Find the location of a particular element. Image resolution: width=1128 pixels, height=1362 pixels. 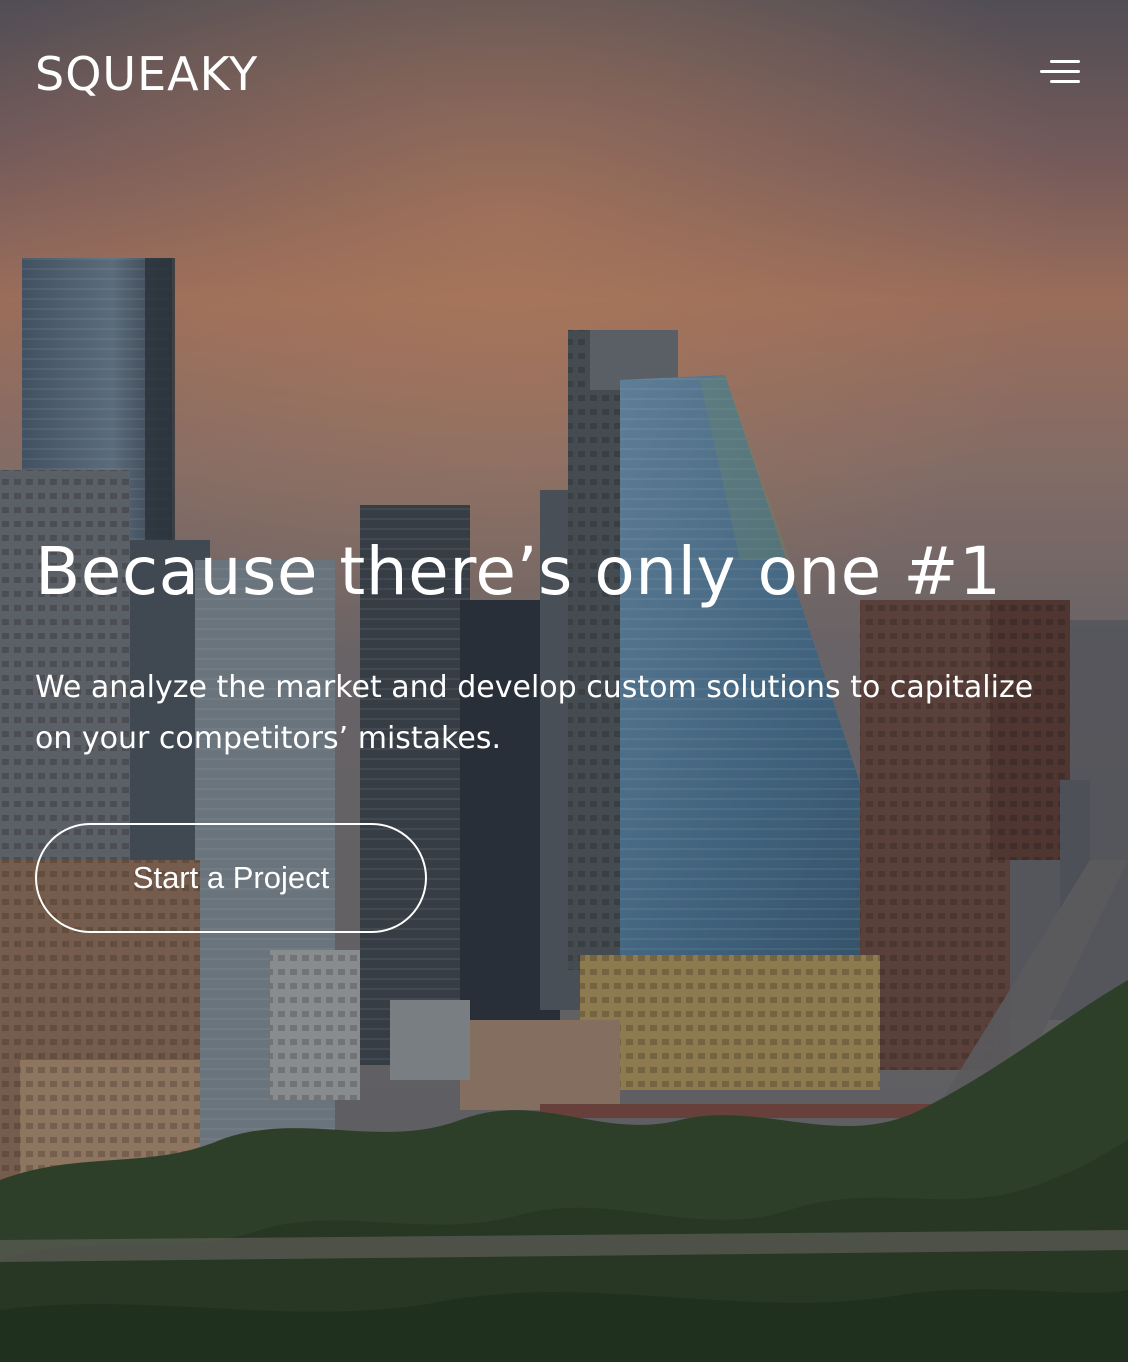

site-logo: SQUEAKY is located at coordinates (146, 74).